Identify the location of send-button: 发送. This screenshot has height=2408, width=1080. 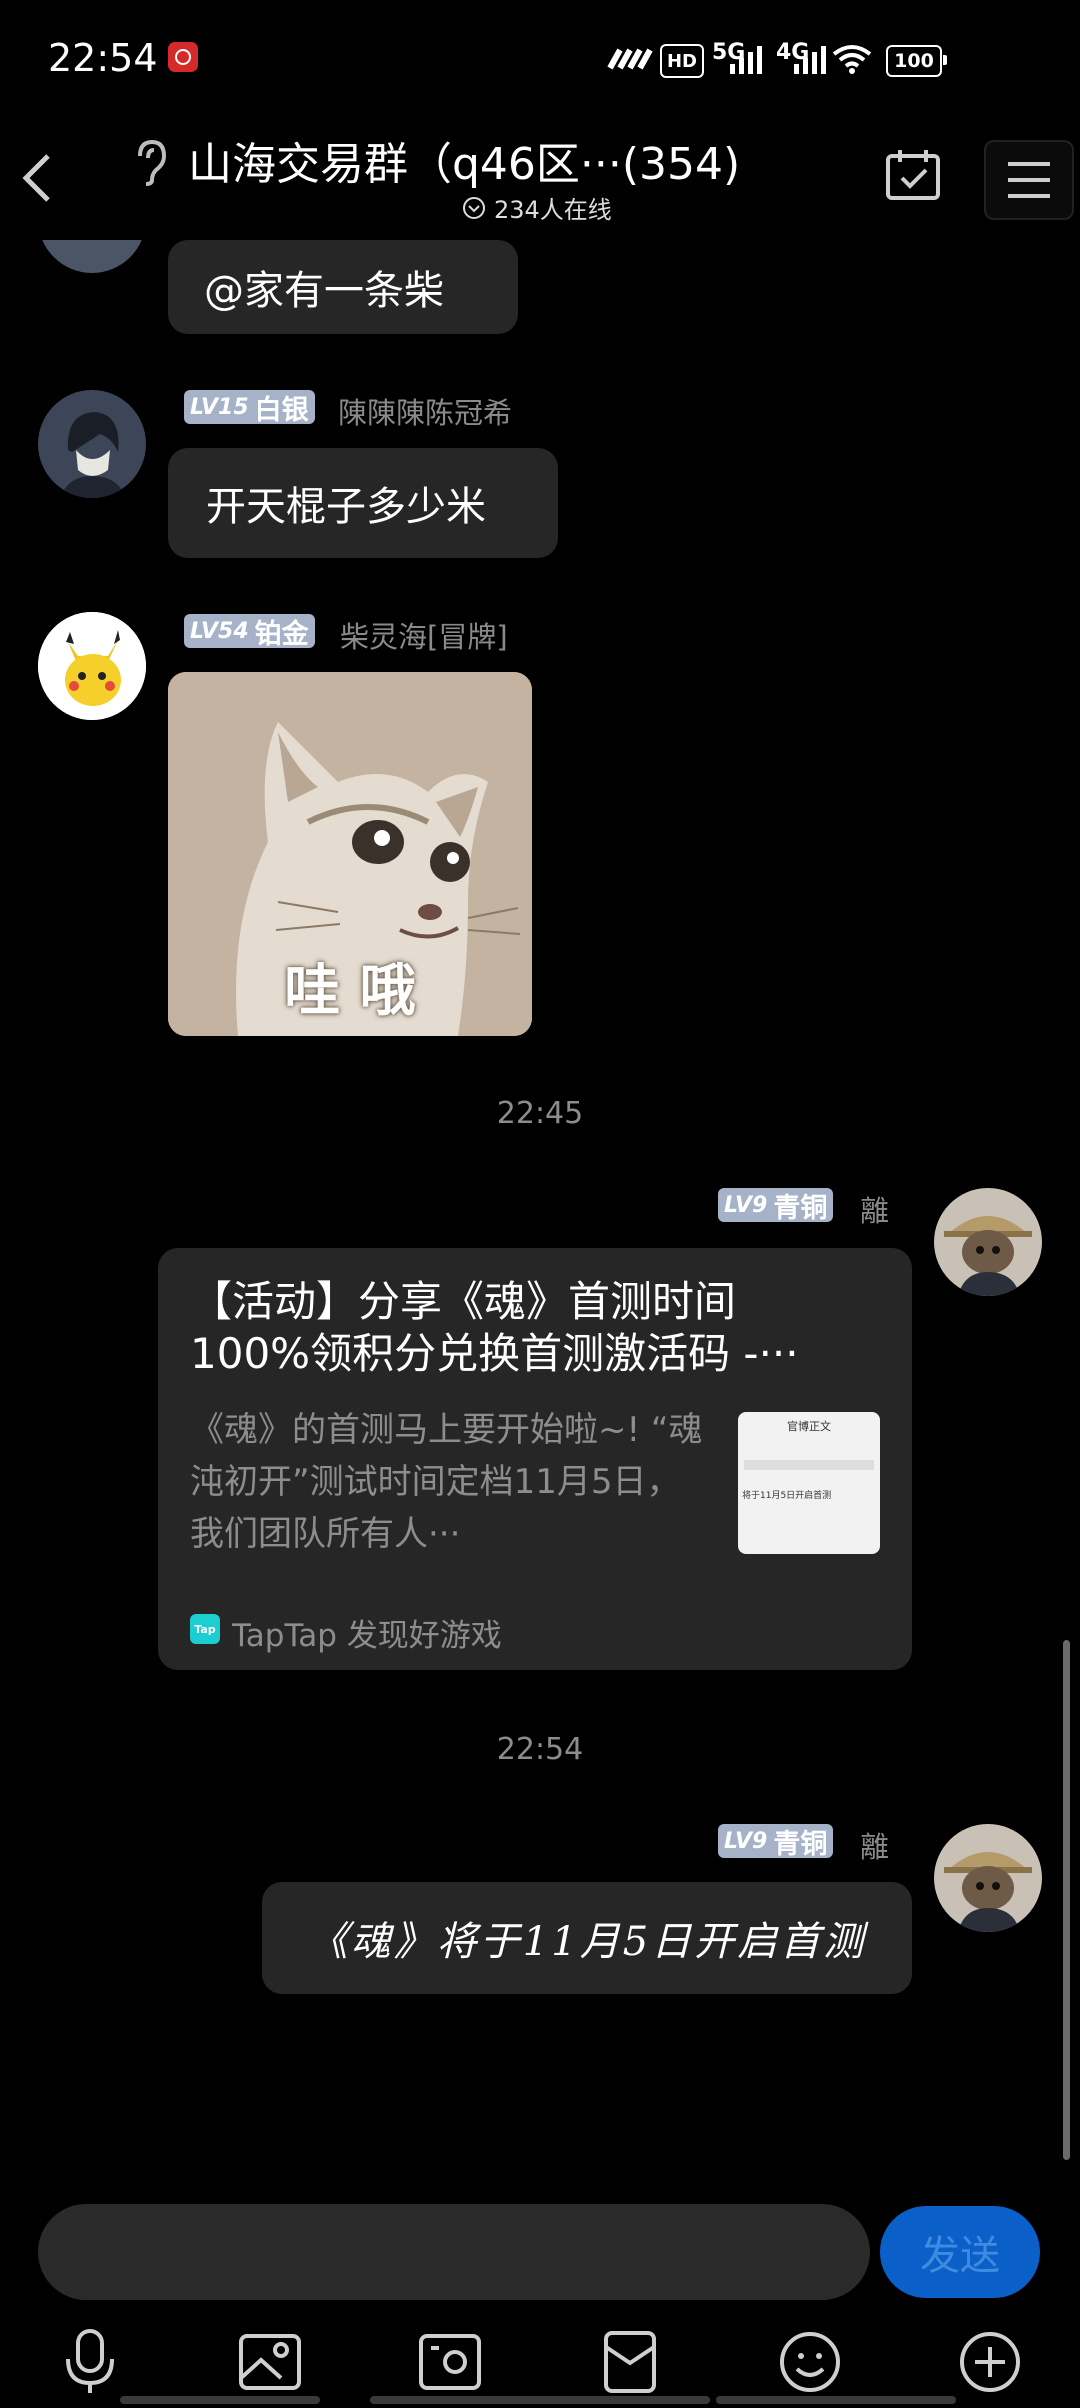
(960, 2252).